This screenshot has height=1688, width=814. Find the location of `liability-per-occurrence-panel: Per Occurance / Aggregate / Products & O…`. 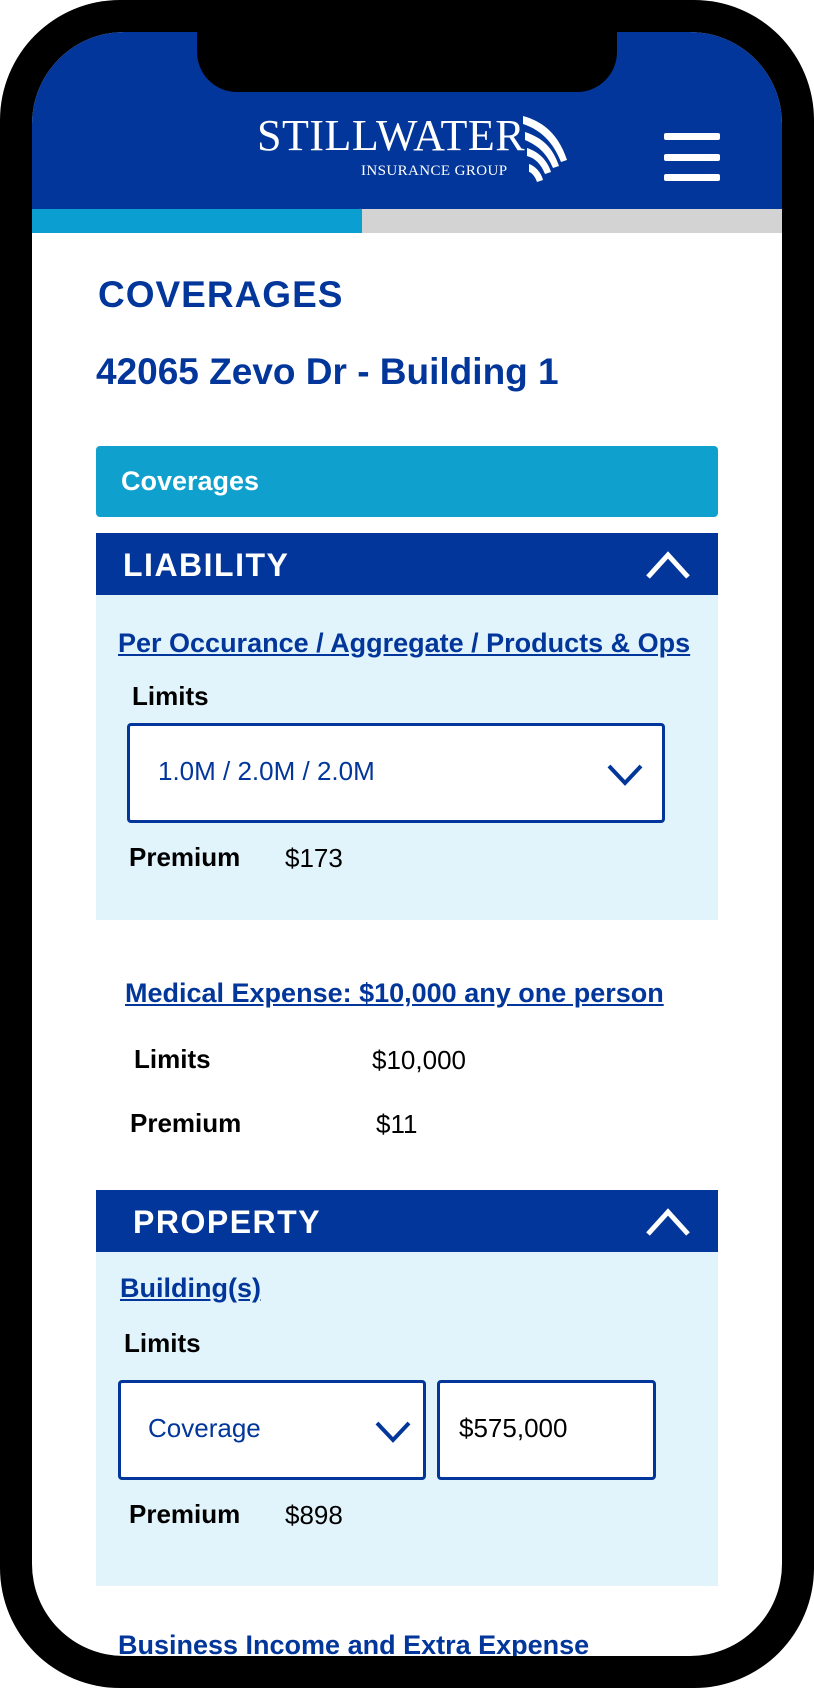

liability-per-occurrence-panel: Per Occurance / Aggregate / Products & O… is located at coordinates (407, 757).